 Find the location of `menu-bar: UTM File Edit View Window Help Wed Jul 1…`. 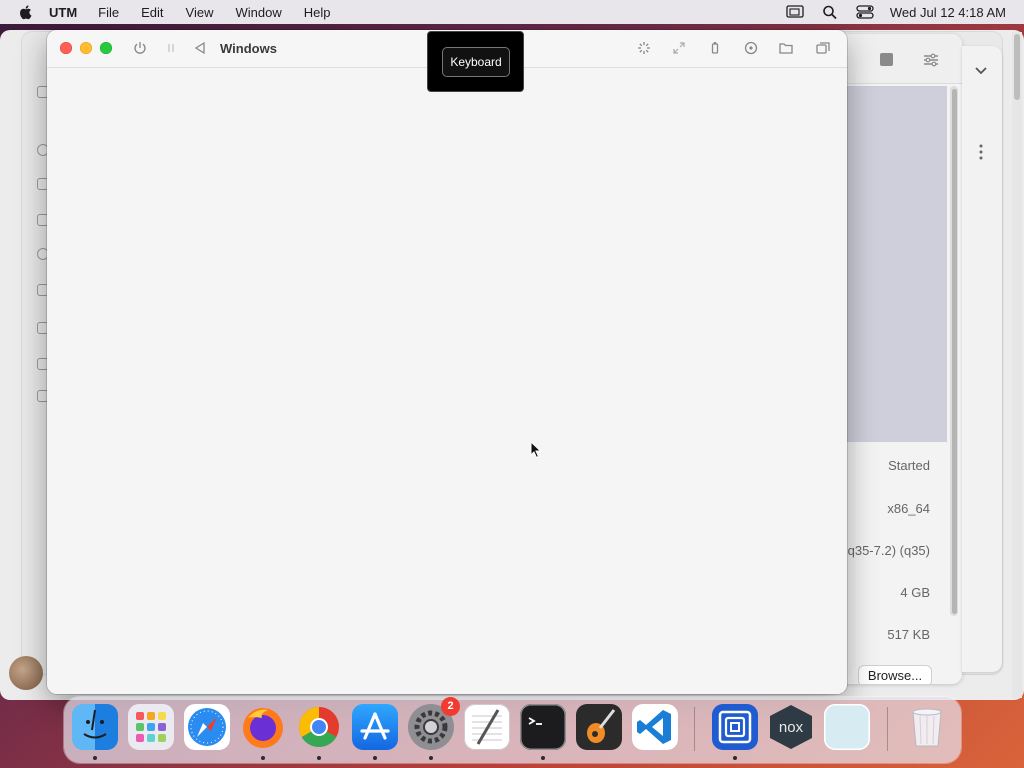

menu-bar: UTM File Edit View Window Help Wed Jul 1… is located at coordinates (512, 12).